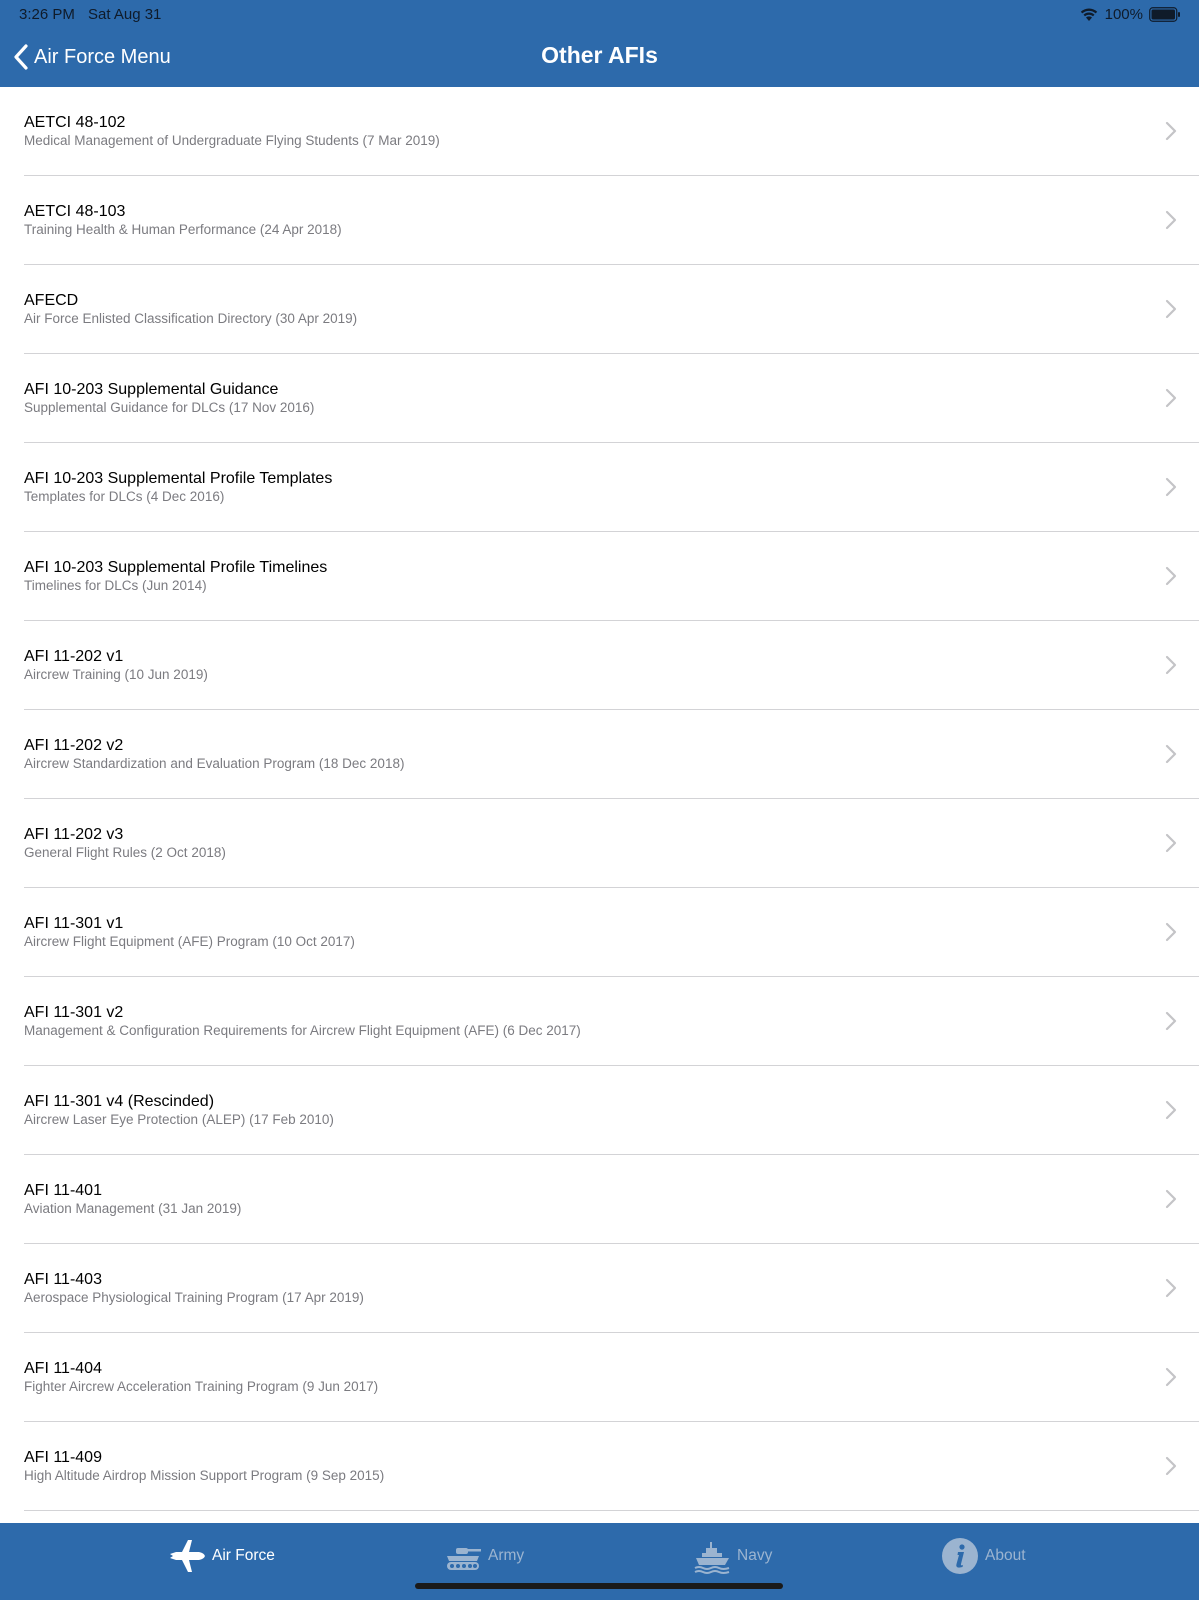 The width and height of the screenshot is (1199, 1600). I want to click on wifi-icon, so click(1088, 14).